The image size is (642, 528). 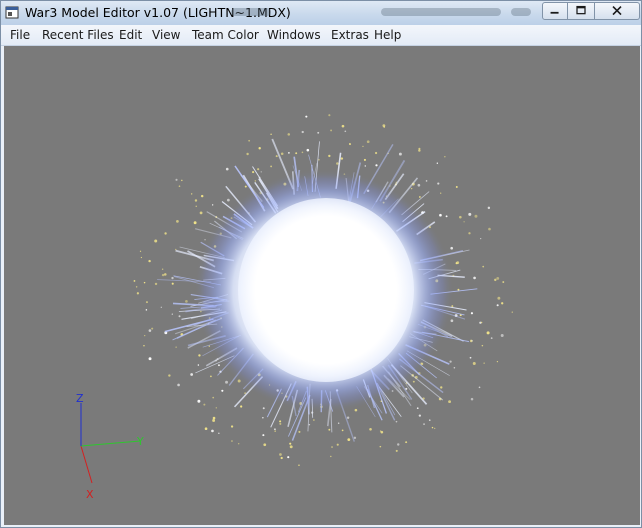 What do you see at coordinates (20, 35) in the screenshot?
I see `menu-file: File` at bounding box center [20, 35].